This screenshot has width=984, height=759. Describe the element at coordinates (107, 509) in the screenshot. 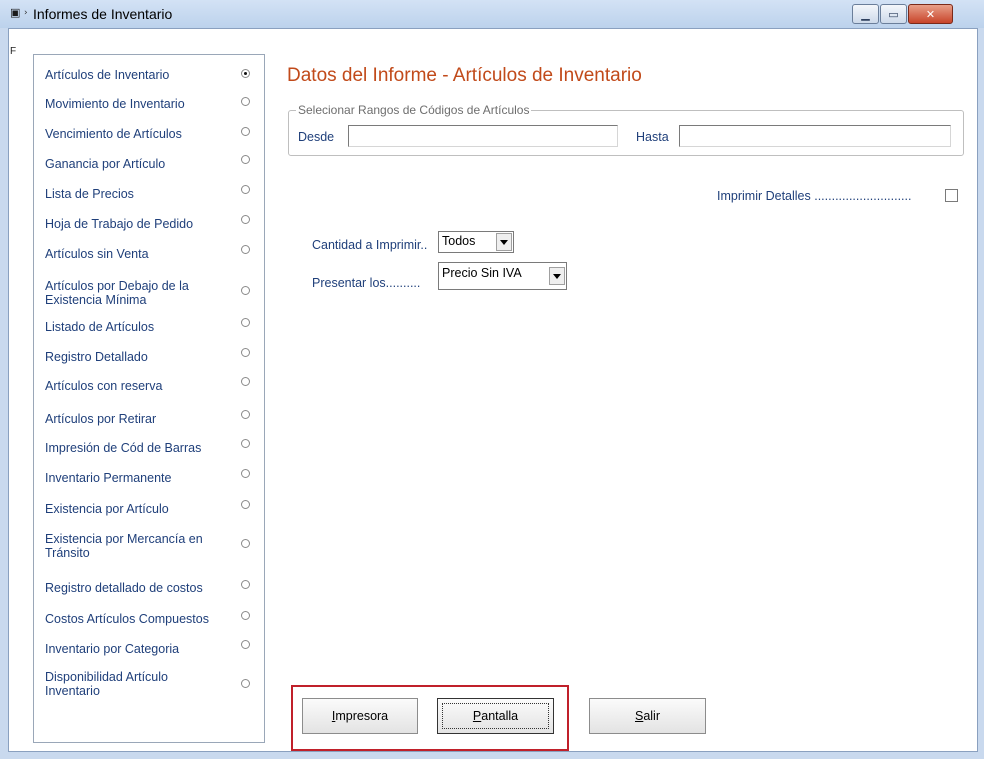

I see `sidebar-item-label: Existencia por Artículo` at that location.